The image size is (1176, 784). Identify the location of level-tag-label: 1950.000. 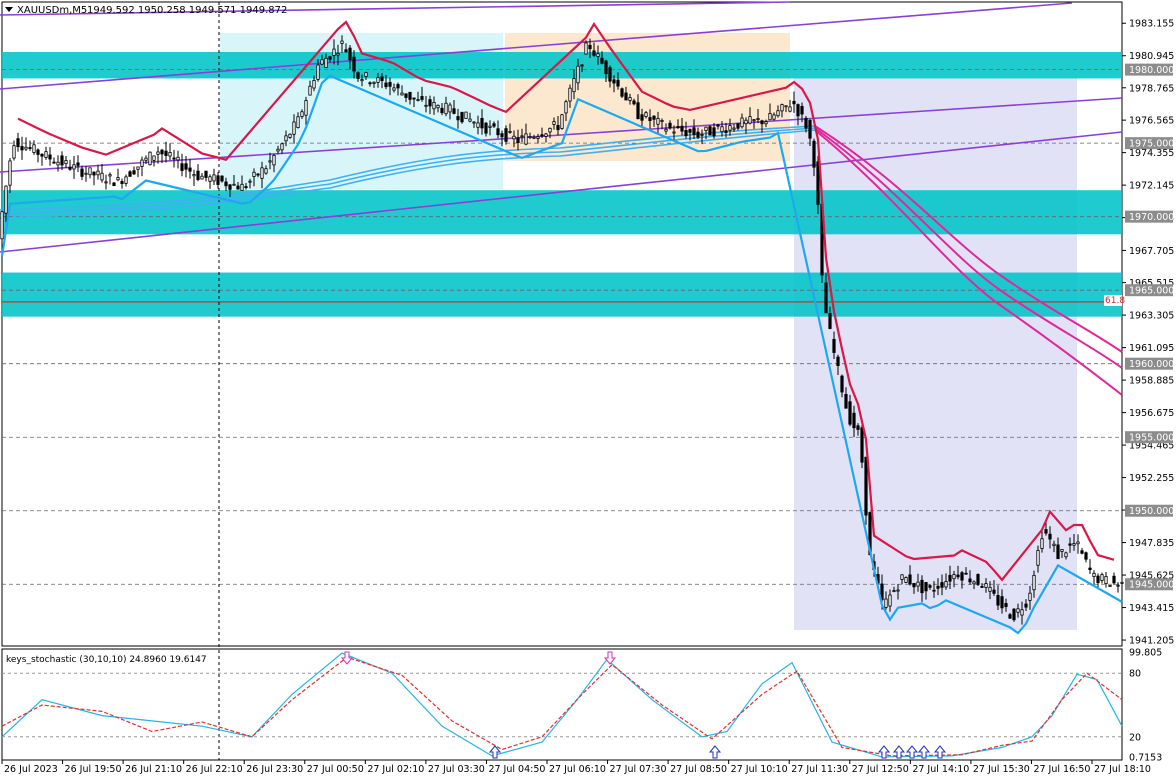
(1151, 511).